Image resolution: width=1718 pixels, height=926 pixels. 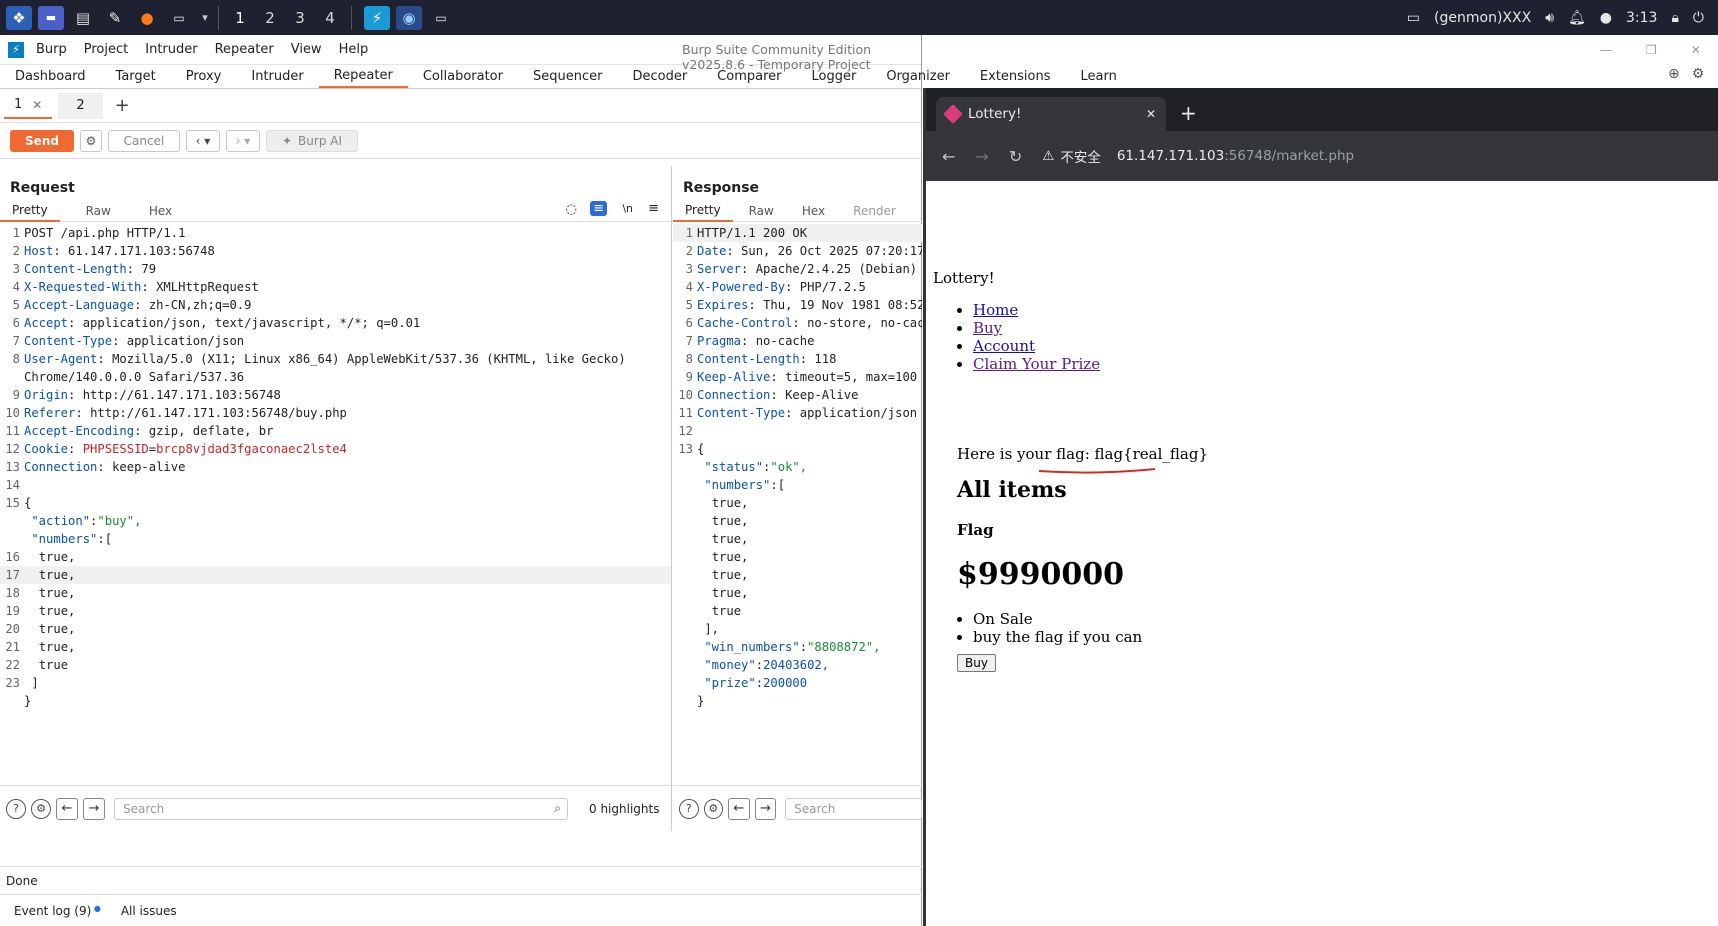 What do you see at coordinates (1099, 76) in the screenshot?
I see `tab-learn: Learn` at bounding box center [1099, 76].